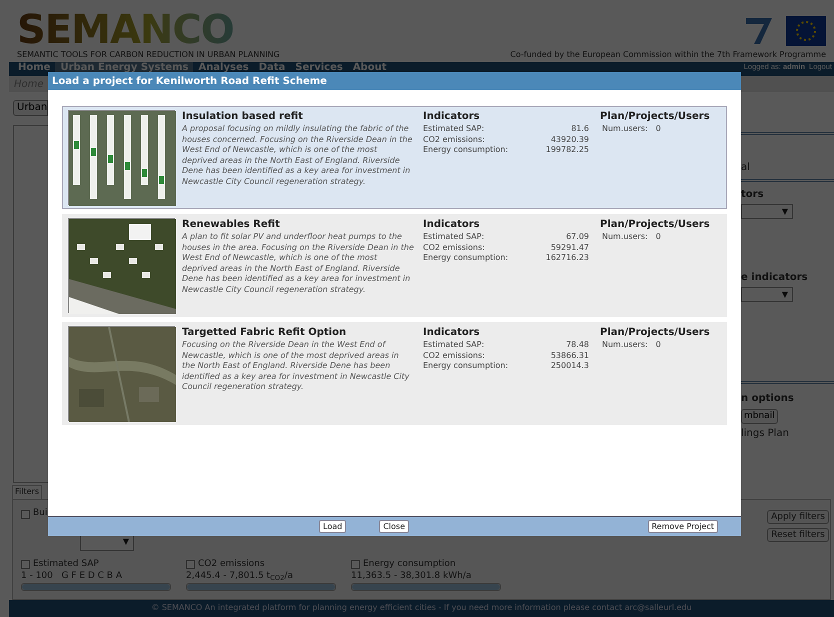 This screenshot has width=834, height=617. What do you see at coordinates (569, 355) in the screenshot?
I see `indicator-value: 53866.31` at bounding box center [569, 355].